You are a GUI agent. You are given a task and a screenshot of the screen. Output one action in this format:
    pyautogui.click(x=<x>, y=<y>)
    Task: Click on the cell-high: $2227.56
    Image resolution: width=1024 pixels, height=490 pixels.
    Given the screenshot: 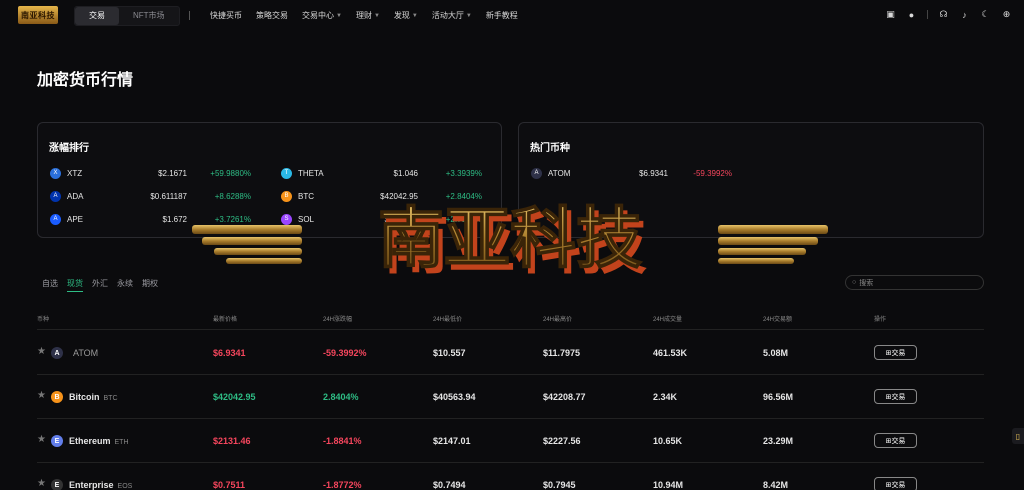 What is the action you would take?
    pyautogui.click(x=562, y=441)
    